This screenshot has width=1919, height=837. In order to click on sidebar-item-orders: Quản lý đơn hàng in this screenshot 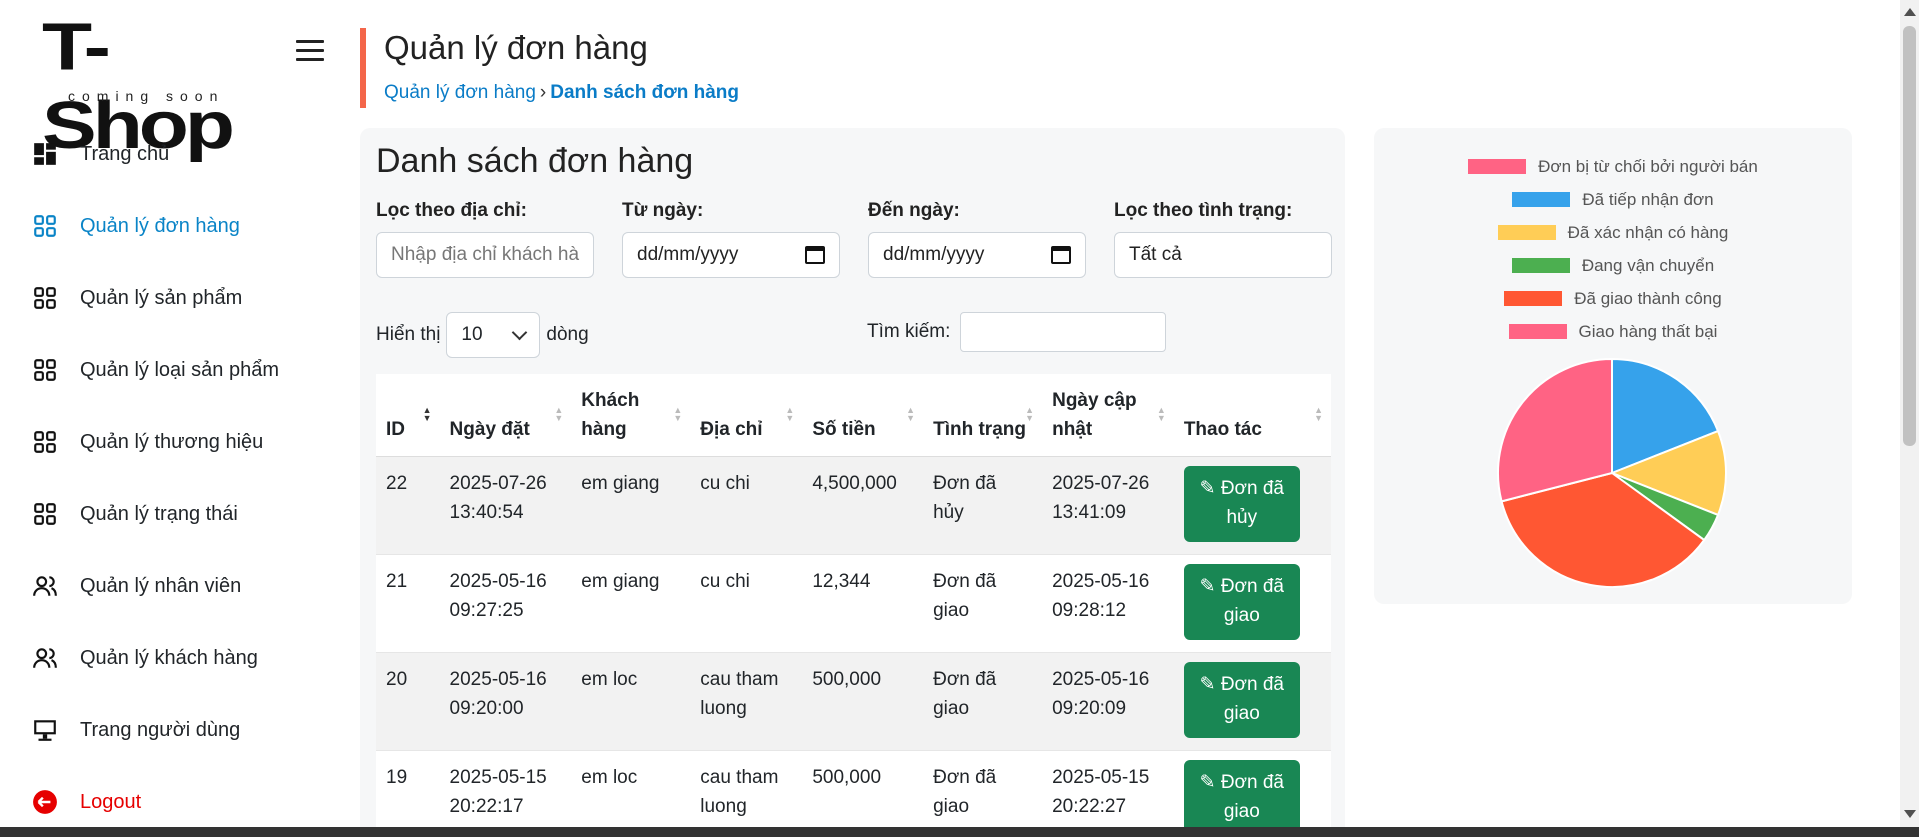, I will do `click(175, 226)`.